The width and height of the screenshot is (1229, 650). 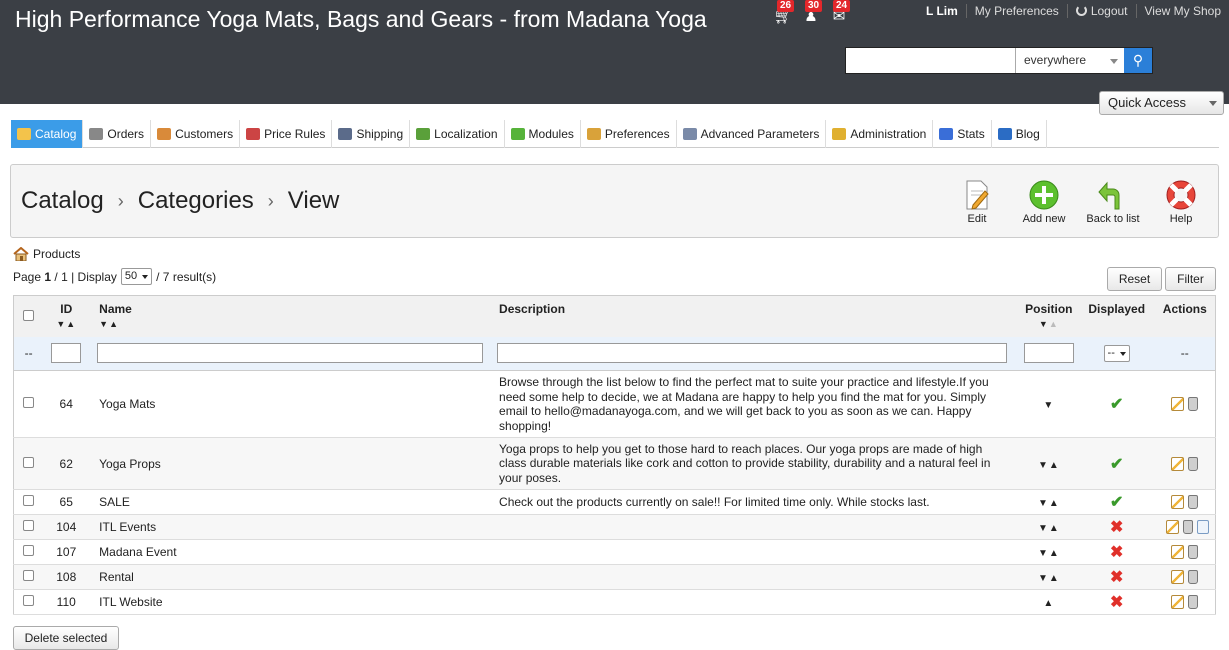 What do you see at coordinates (1113, 202) in the screenshot?
I see `back-to-list-button: Back to list` at bounding box center [1113, 202].